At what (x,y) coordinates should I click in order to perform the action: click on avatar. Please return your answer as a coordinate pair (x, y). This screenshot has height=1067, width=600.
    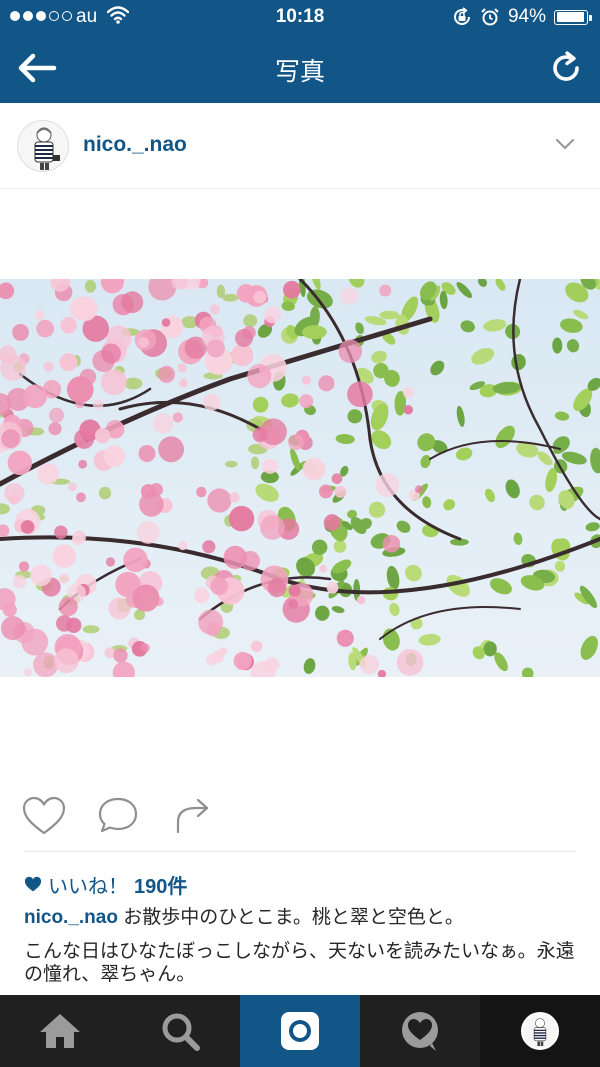
    Looking at the image, I should click on (43, 146).